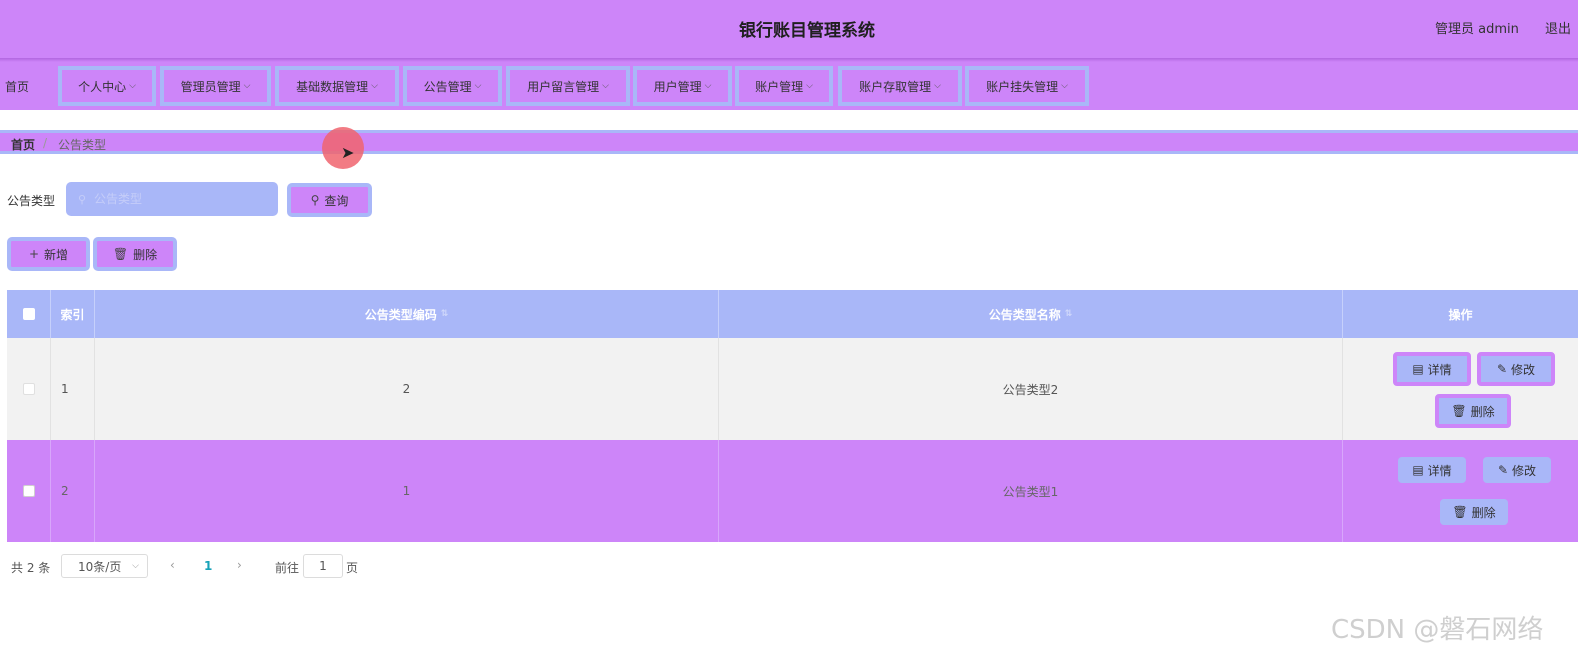  I want to click on name-cell: 公告类型1, so click(1031, 491).